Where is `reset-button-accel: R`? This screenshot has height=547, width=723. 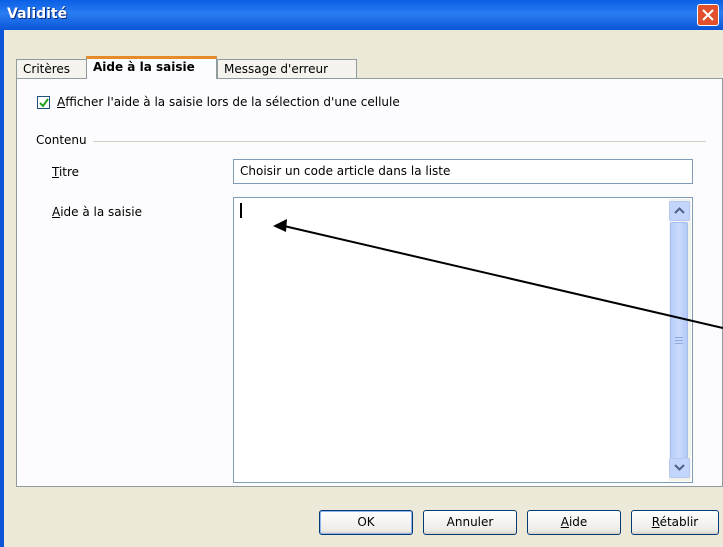 reset-button-accel: R is located at coordinates (655, 522).